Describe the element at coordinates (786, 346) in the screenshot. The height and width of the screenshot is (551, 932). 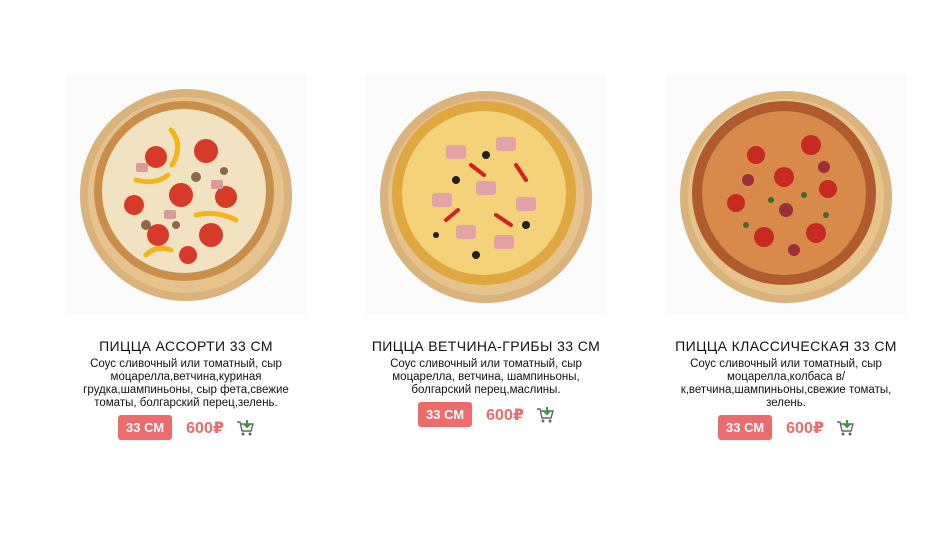
I see `product-title: ПИЦЦА КЛАССИЧЕСКАЯ 33 СМ` at that location.